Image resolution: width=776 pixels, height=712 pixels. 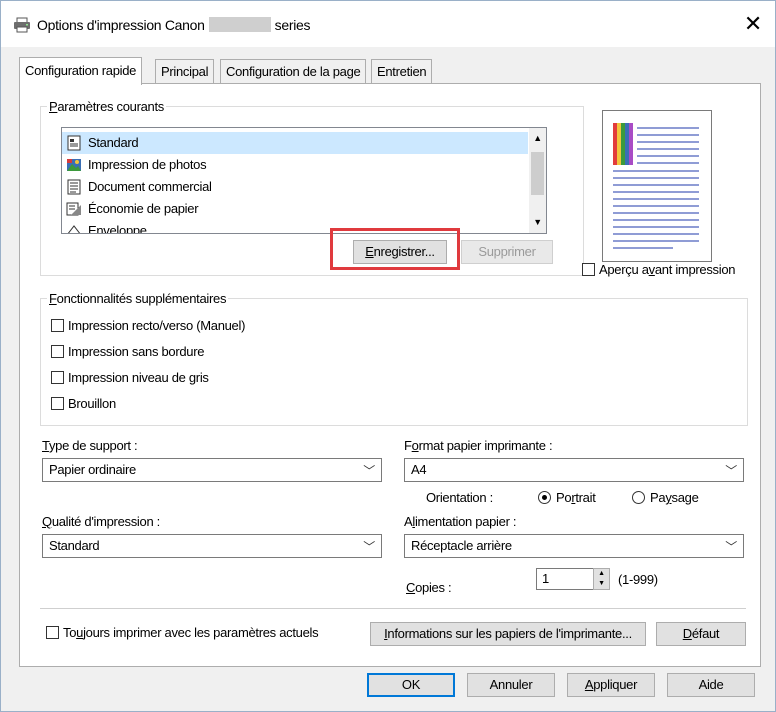 What do you see at coordinates (601, 584) in the screenshot?
I see `spin-down-icon: ▼` at bounding box center [601, 584].